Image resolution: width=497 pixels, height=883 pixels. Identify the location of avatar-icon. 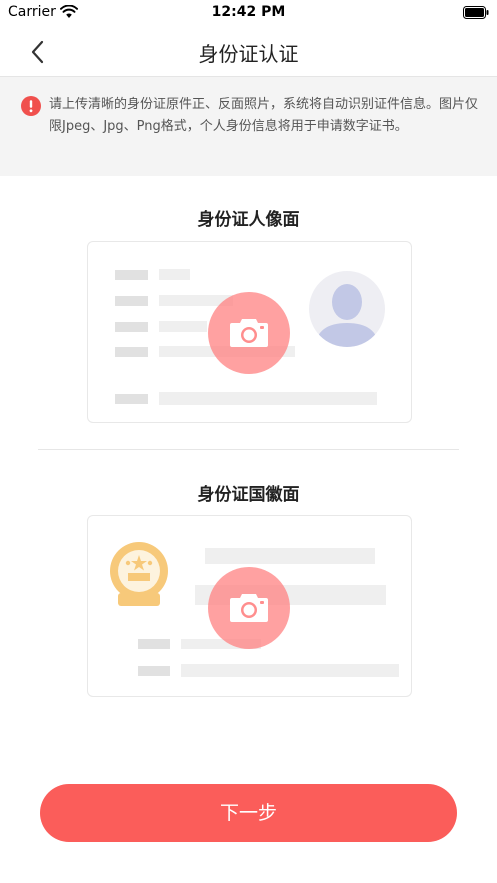
(347, 309).